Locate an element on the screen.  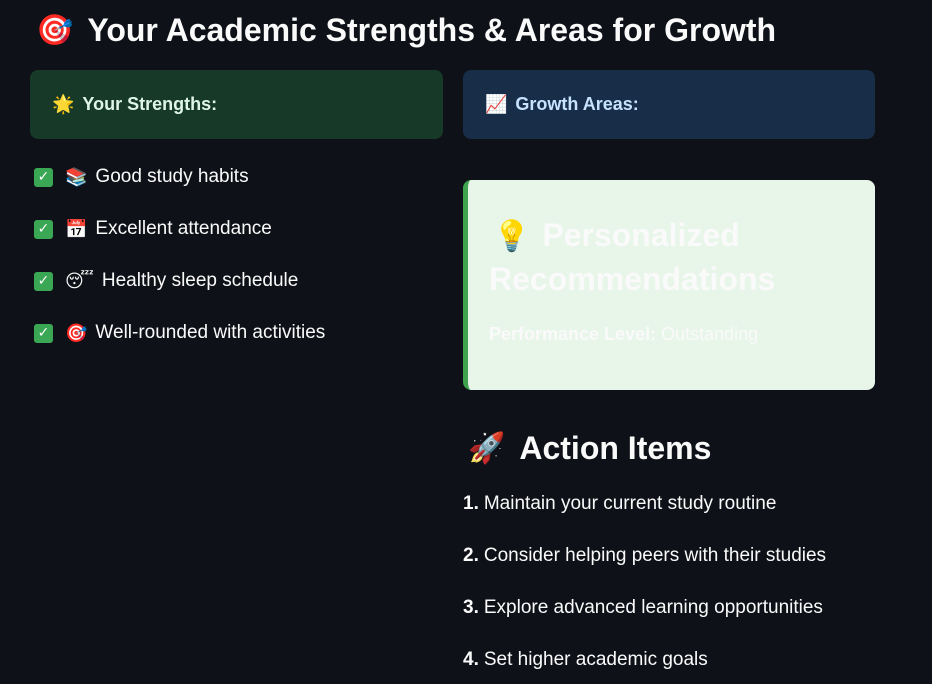
performance-level: Performance Level: Outstanding is located at coordinates (672, 334).